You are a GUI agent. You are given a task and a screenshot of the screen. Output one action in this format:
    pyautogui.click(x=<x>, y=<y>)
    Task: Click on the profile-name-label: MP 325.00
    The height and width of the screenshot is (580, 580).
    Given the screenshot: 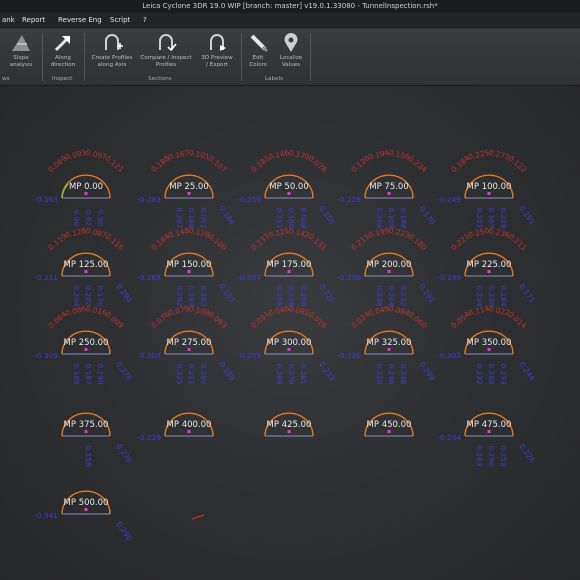 What is the action you would take?
    pyautogui.click(x=389, y=343)
    